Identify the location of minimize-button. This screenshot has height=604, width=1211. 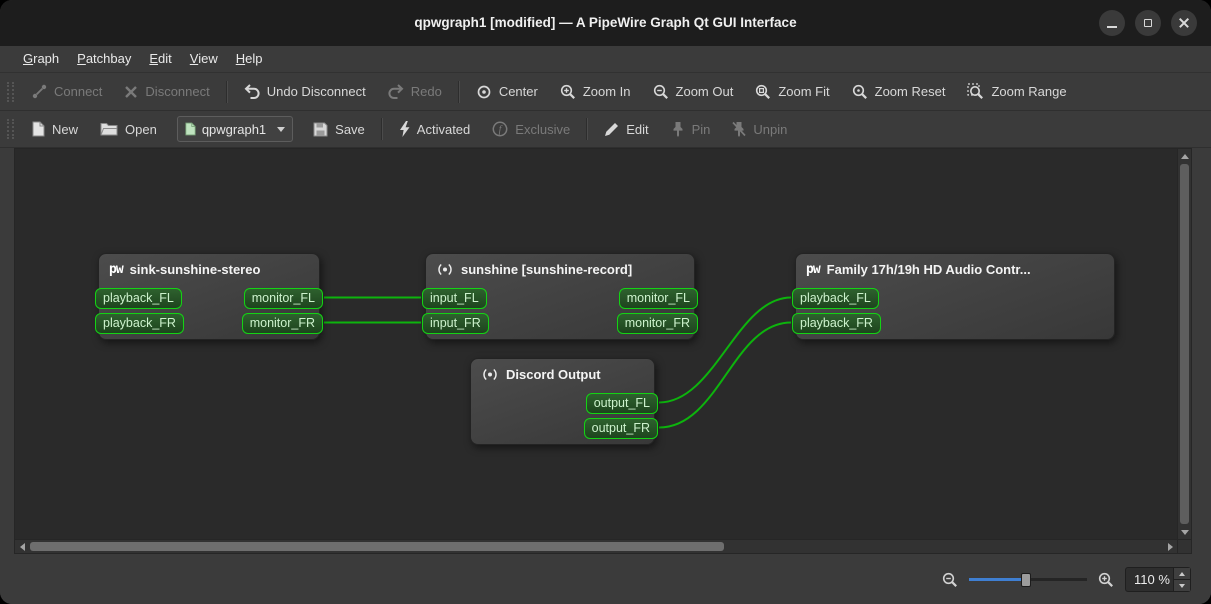
(1112, 23).